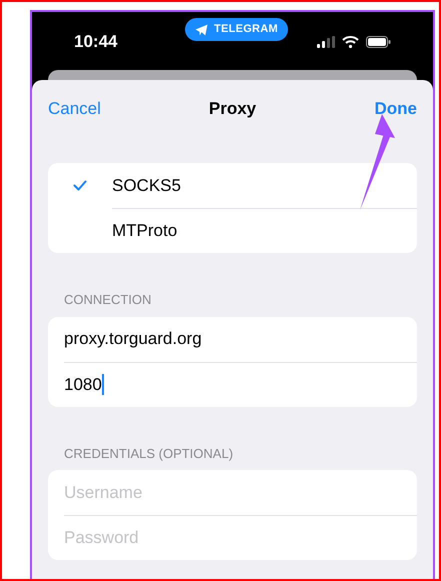  Describe the element at coordinates (96, 42) in the screenshot. I see `status-time: 10:44` at that location.